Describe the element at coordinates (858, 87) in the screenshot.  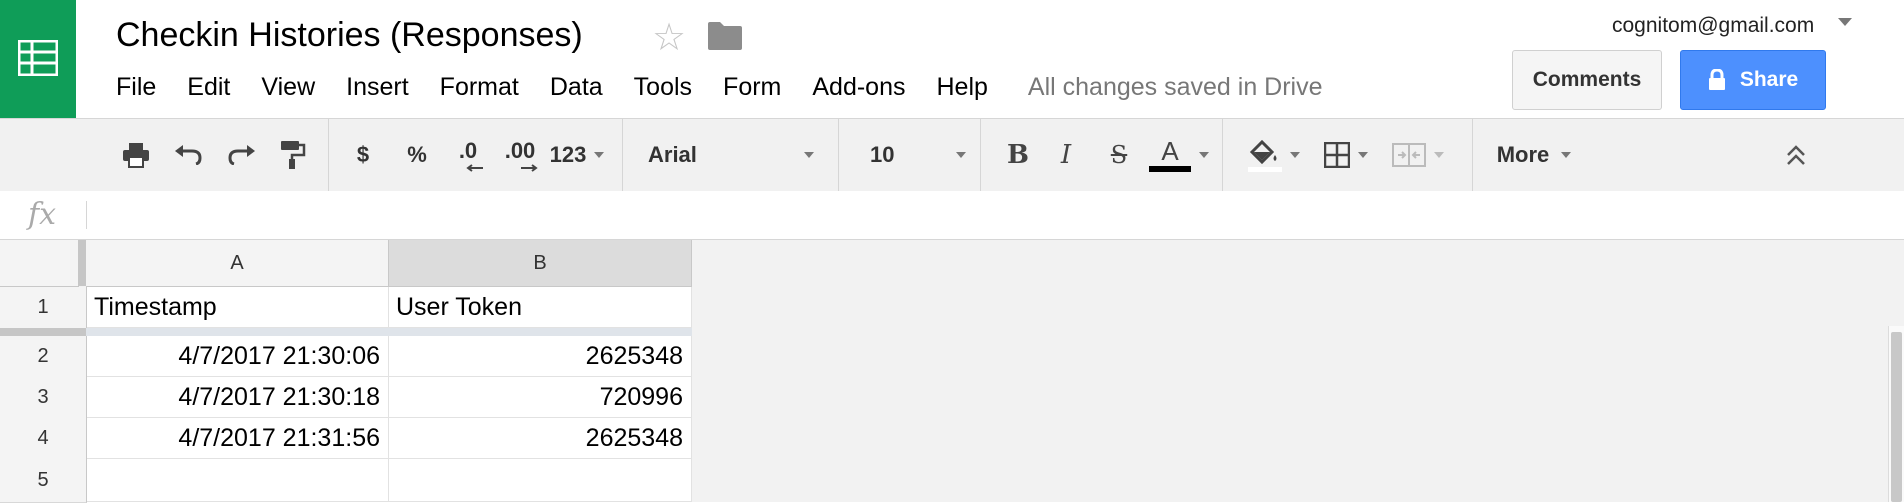
I see `menu-add-ons: Add-ons` at that location.